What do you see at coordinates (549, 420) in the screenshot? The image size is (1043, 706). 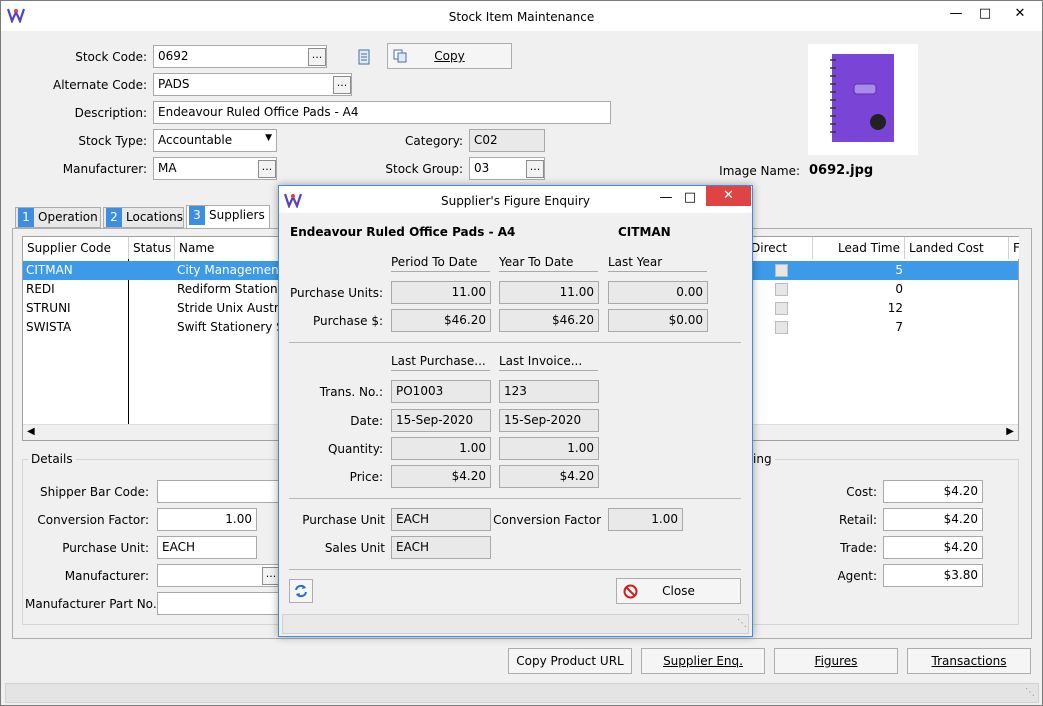 I see `date-last-invoice: 15-Sep-2020` at bounding box center [549, 420].